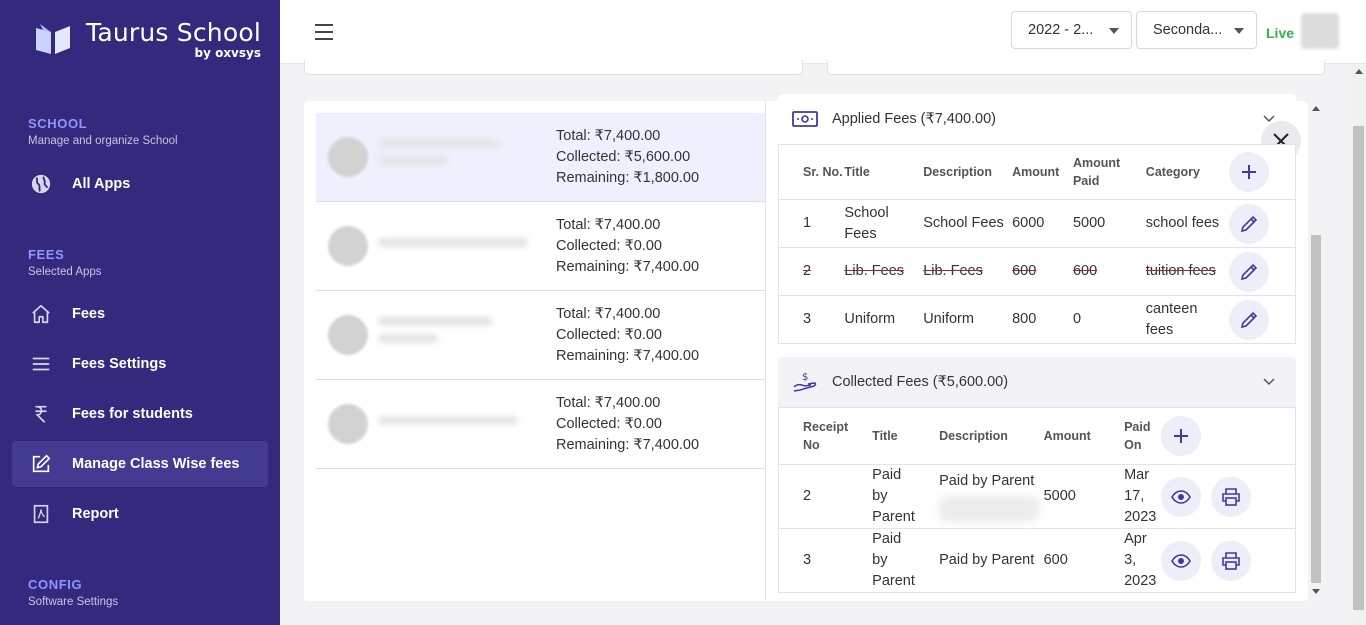  Describe the element at coordinates (1280, 33) in the screenshot. I see `live-status: Live` at that location.